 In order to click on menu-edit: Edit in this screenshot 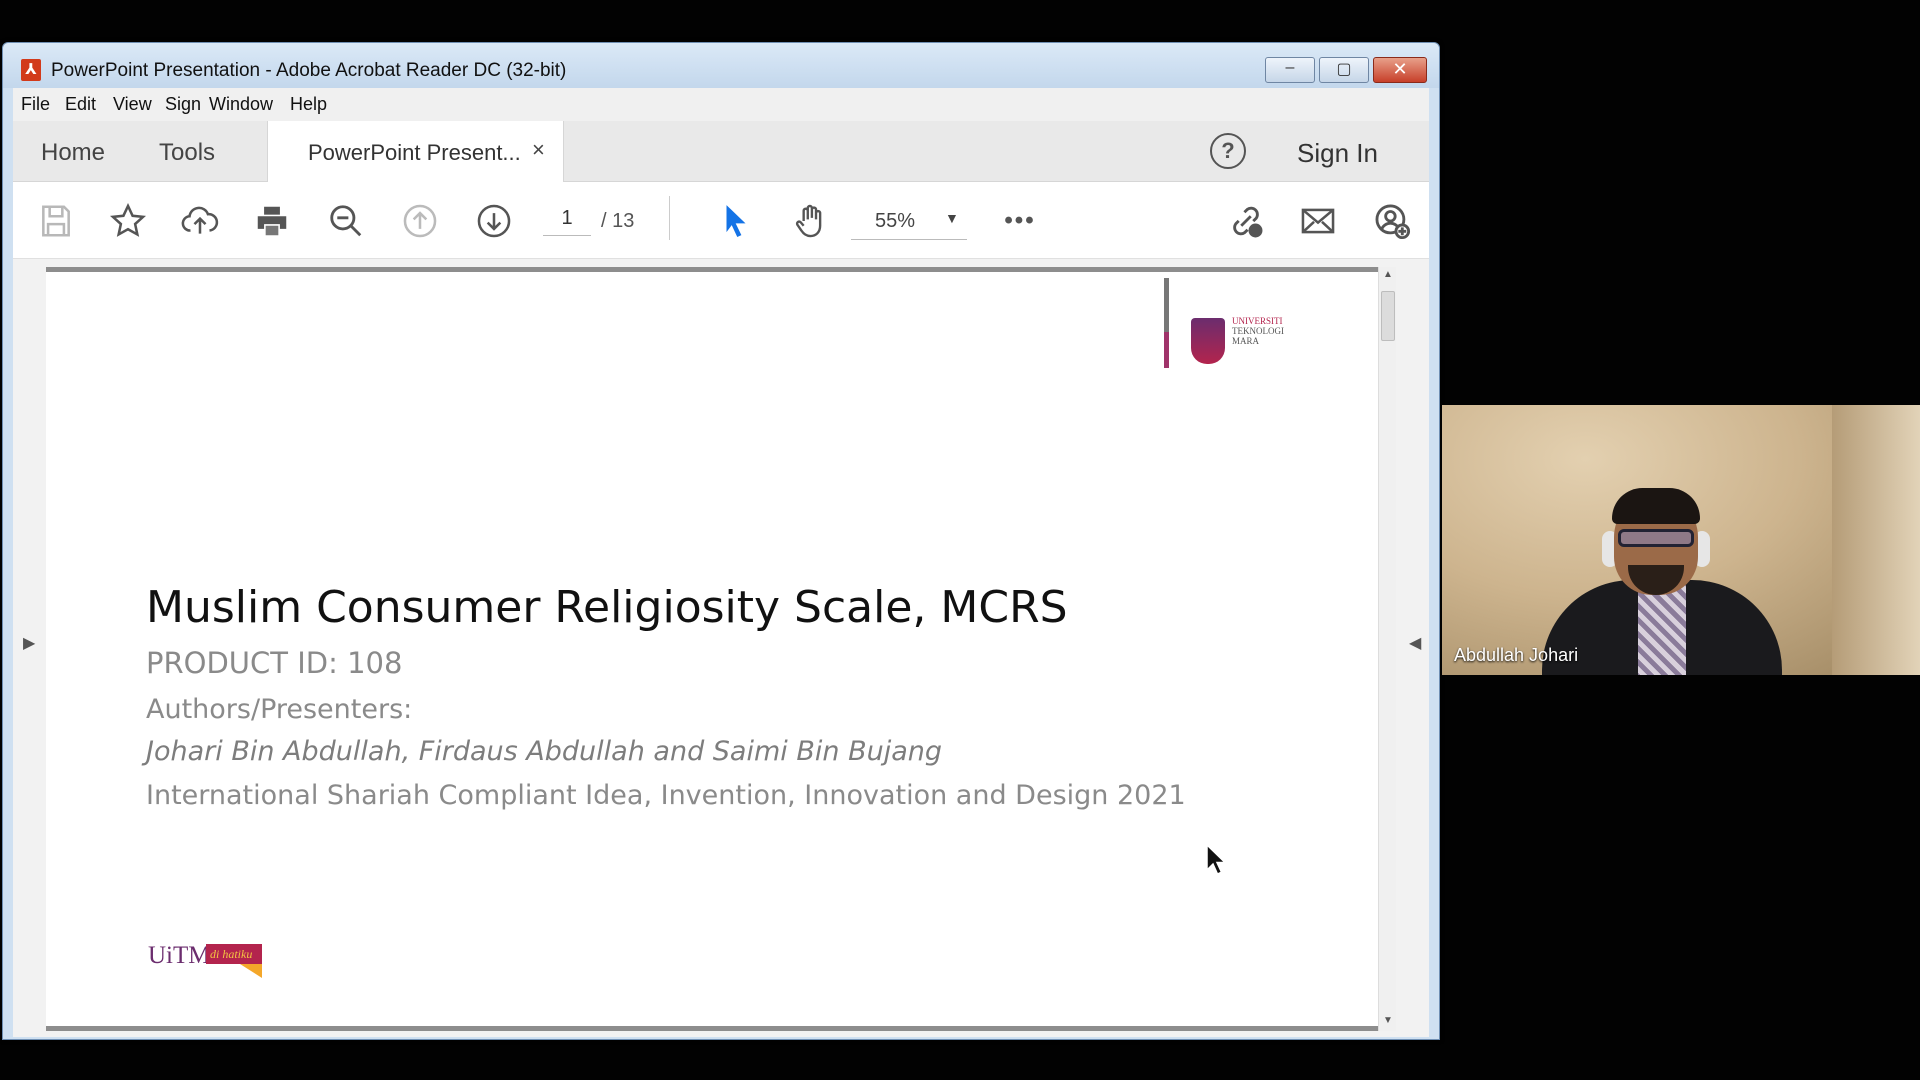, I will do `click(80, 104)`.